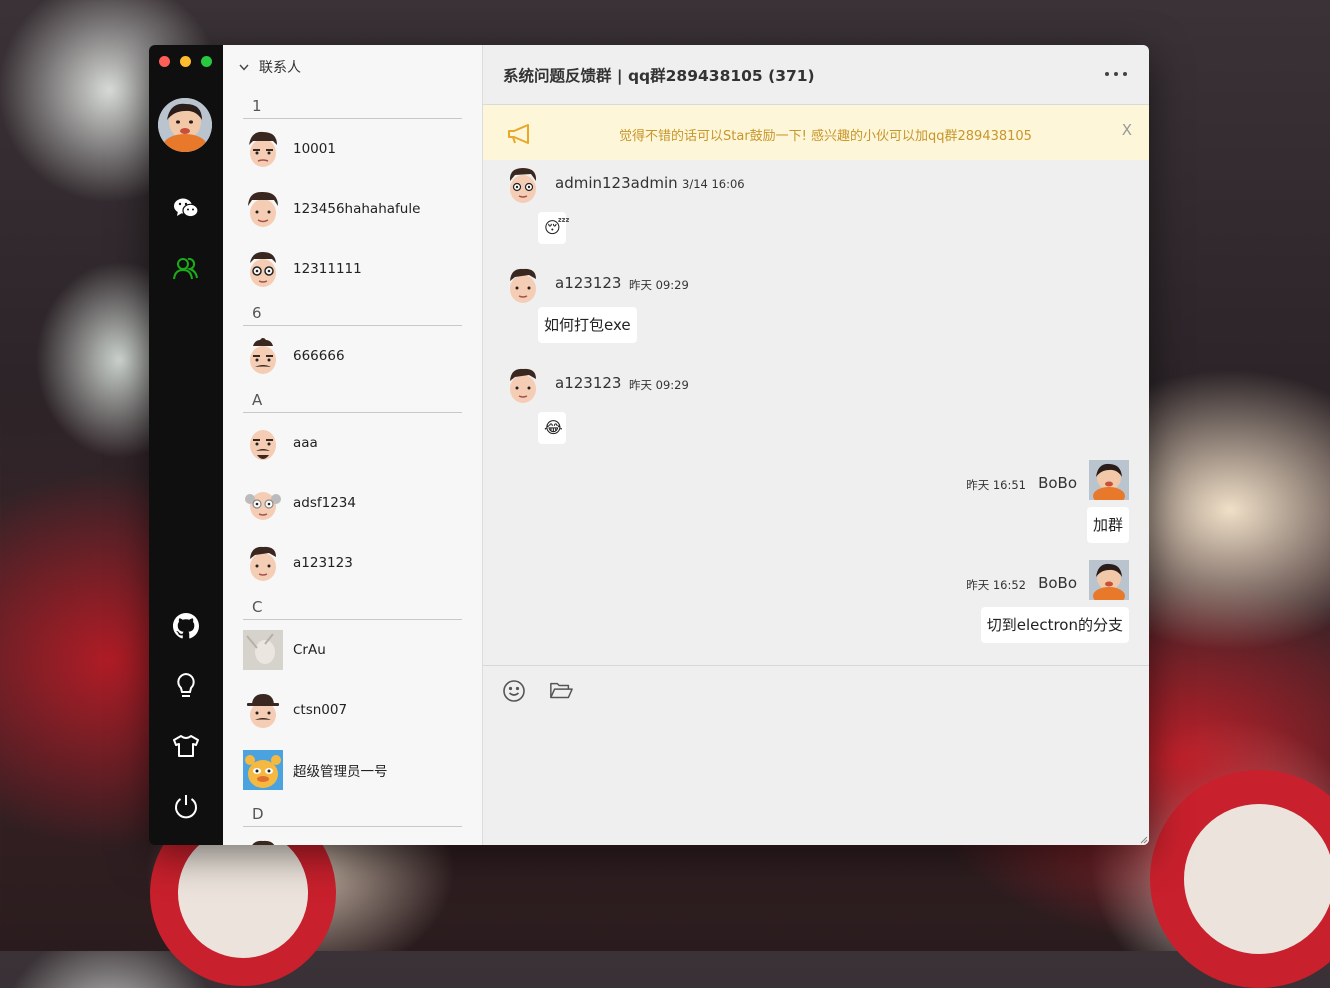 This screenshot has width=1330, height=988. Describe the element at coordinates (1127, 130) in the screenshot. I see `close-notice-button: X` at that location.